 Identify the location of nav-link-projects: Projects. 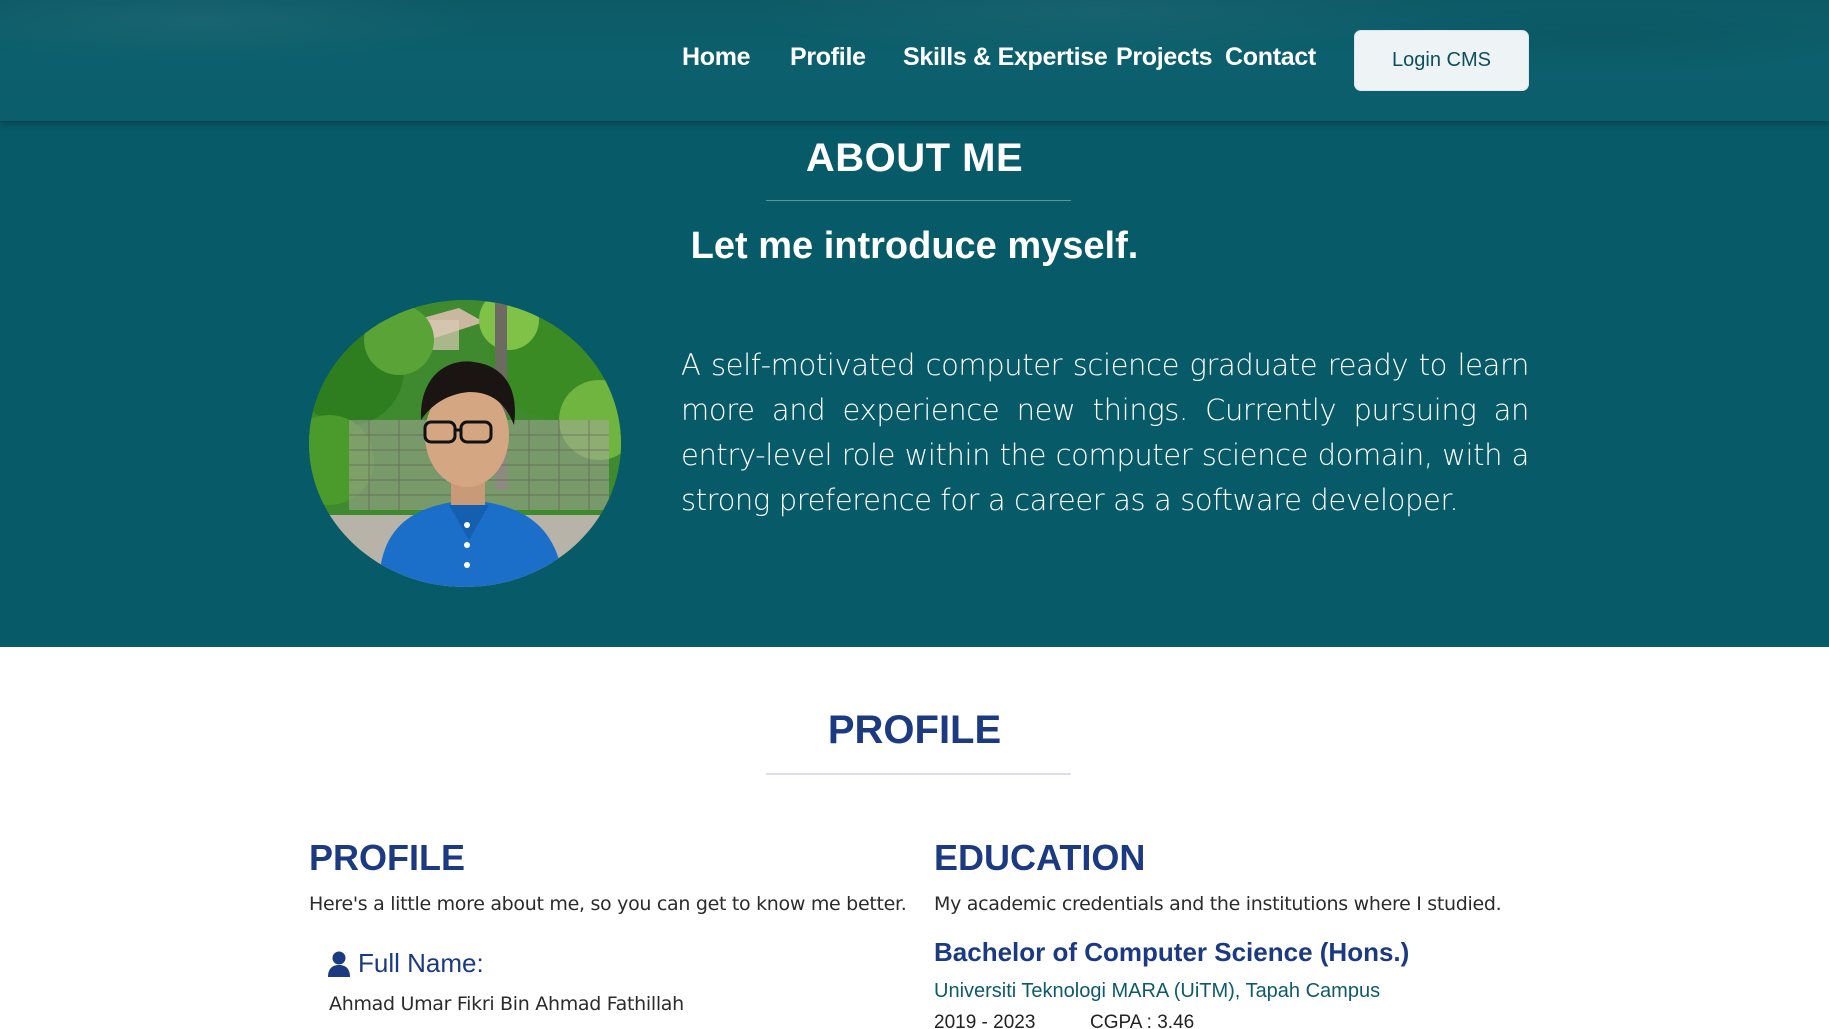
(1164, 57).